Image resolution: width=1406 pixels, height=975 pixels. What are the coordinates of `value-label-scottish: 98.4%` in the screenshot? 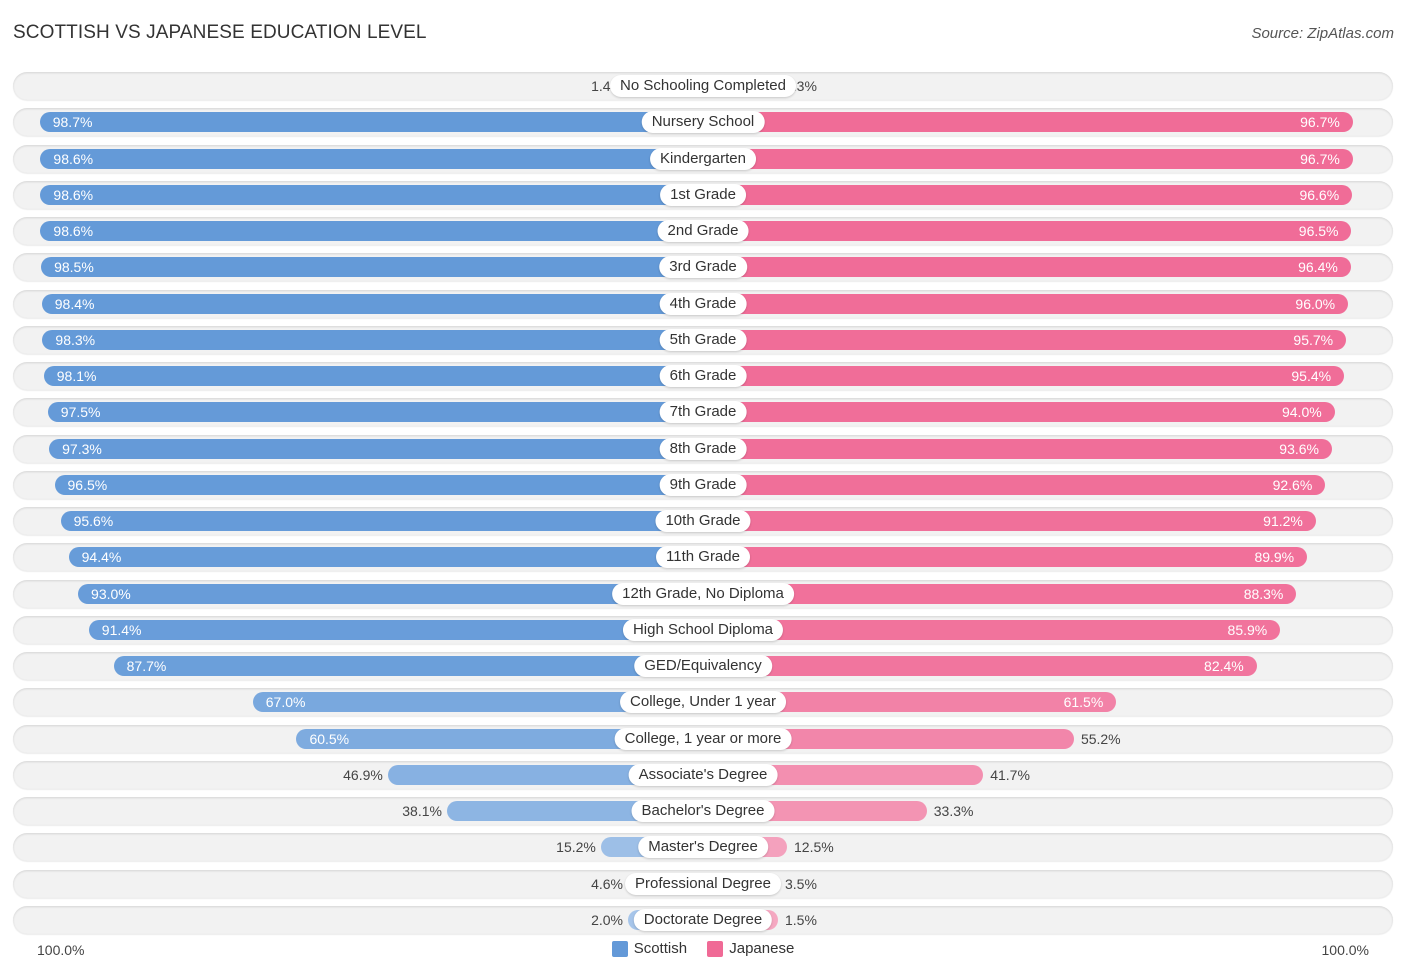 It's located at (74, 303).